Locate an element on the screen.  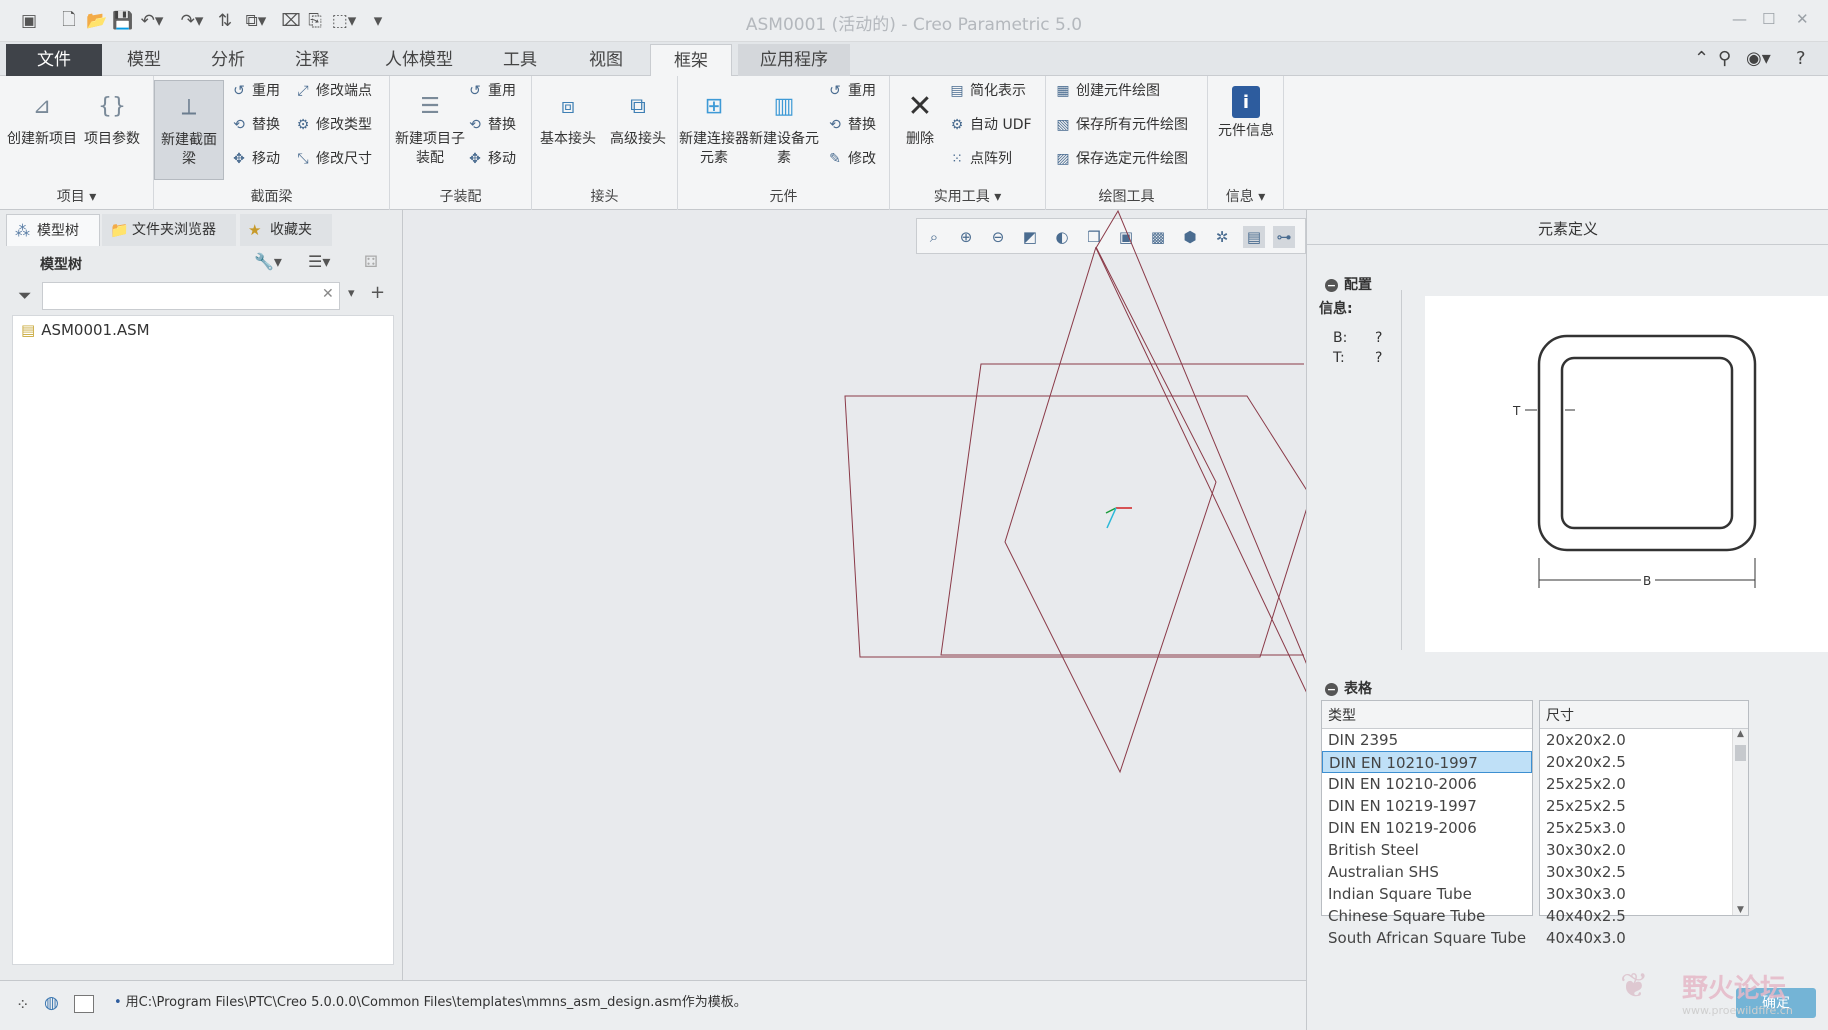
clear-search-icon: ✕ is located at coordinates (328, 294).